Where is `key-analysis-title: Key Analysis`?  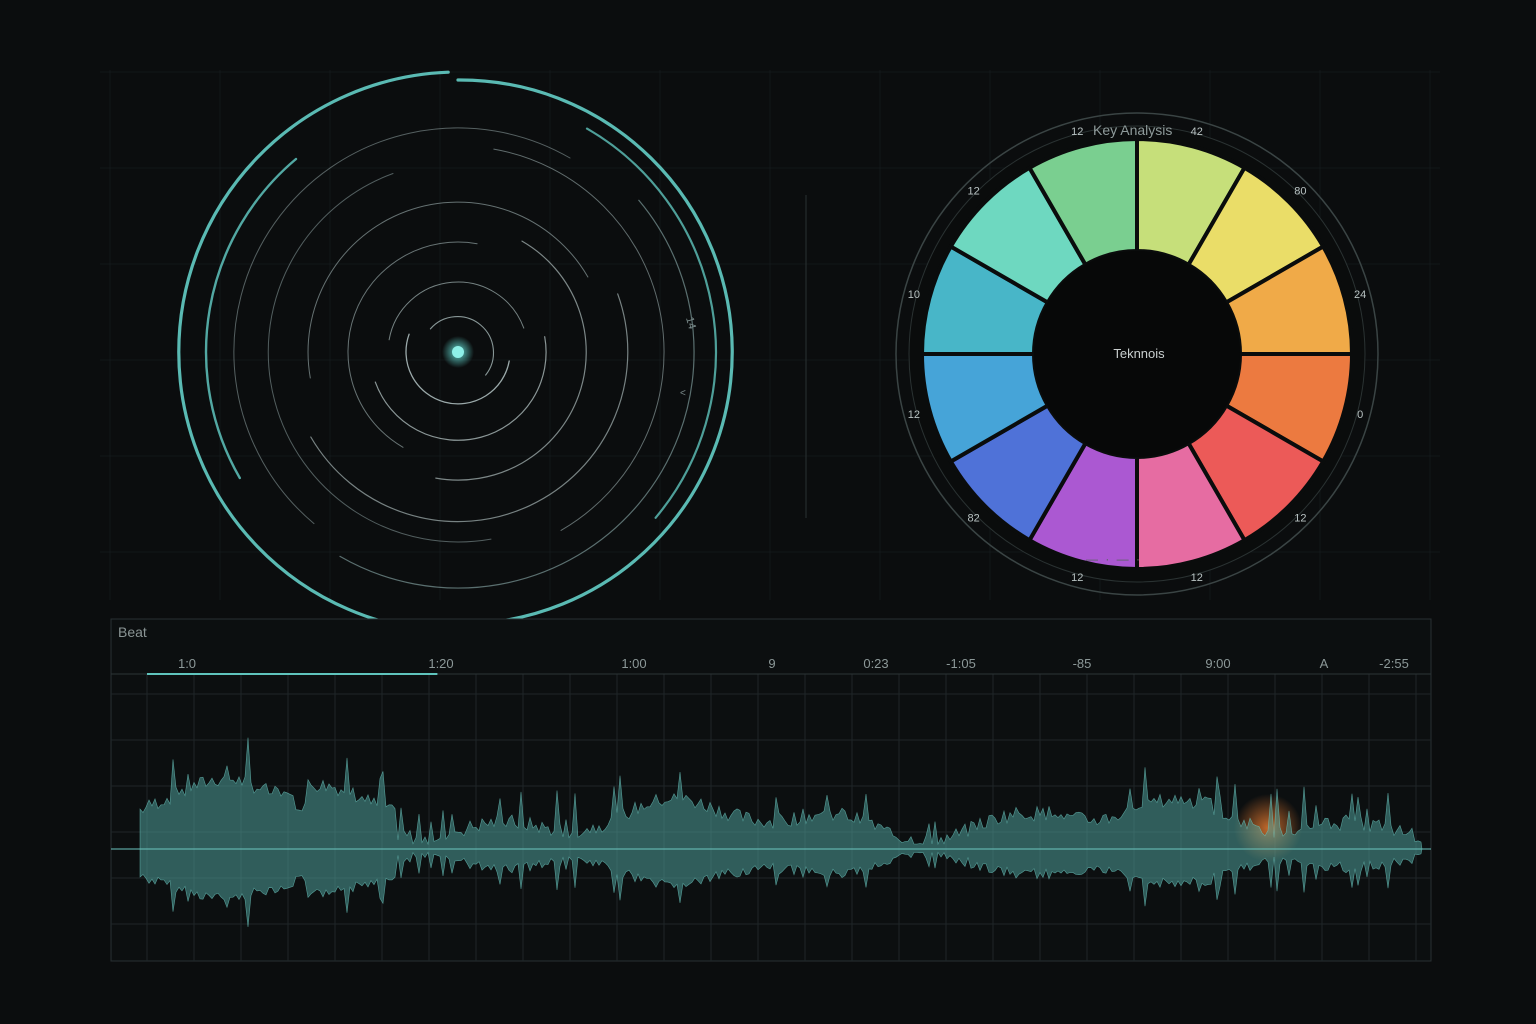
key-analysis-title: Key Analysis is located at coordinates (1133, 130).